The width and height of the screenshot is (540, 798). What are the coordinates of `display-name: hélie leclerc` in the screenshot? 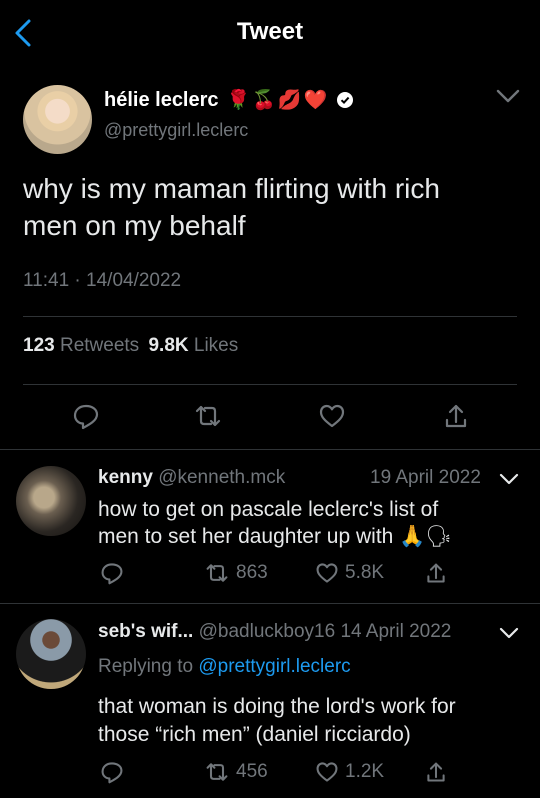 It's located at (161, 100).